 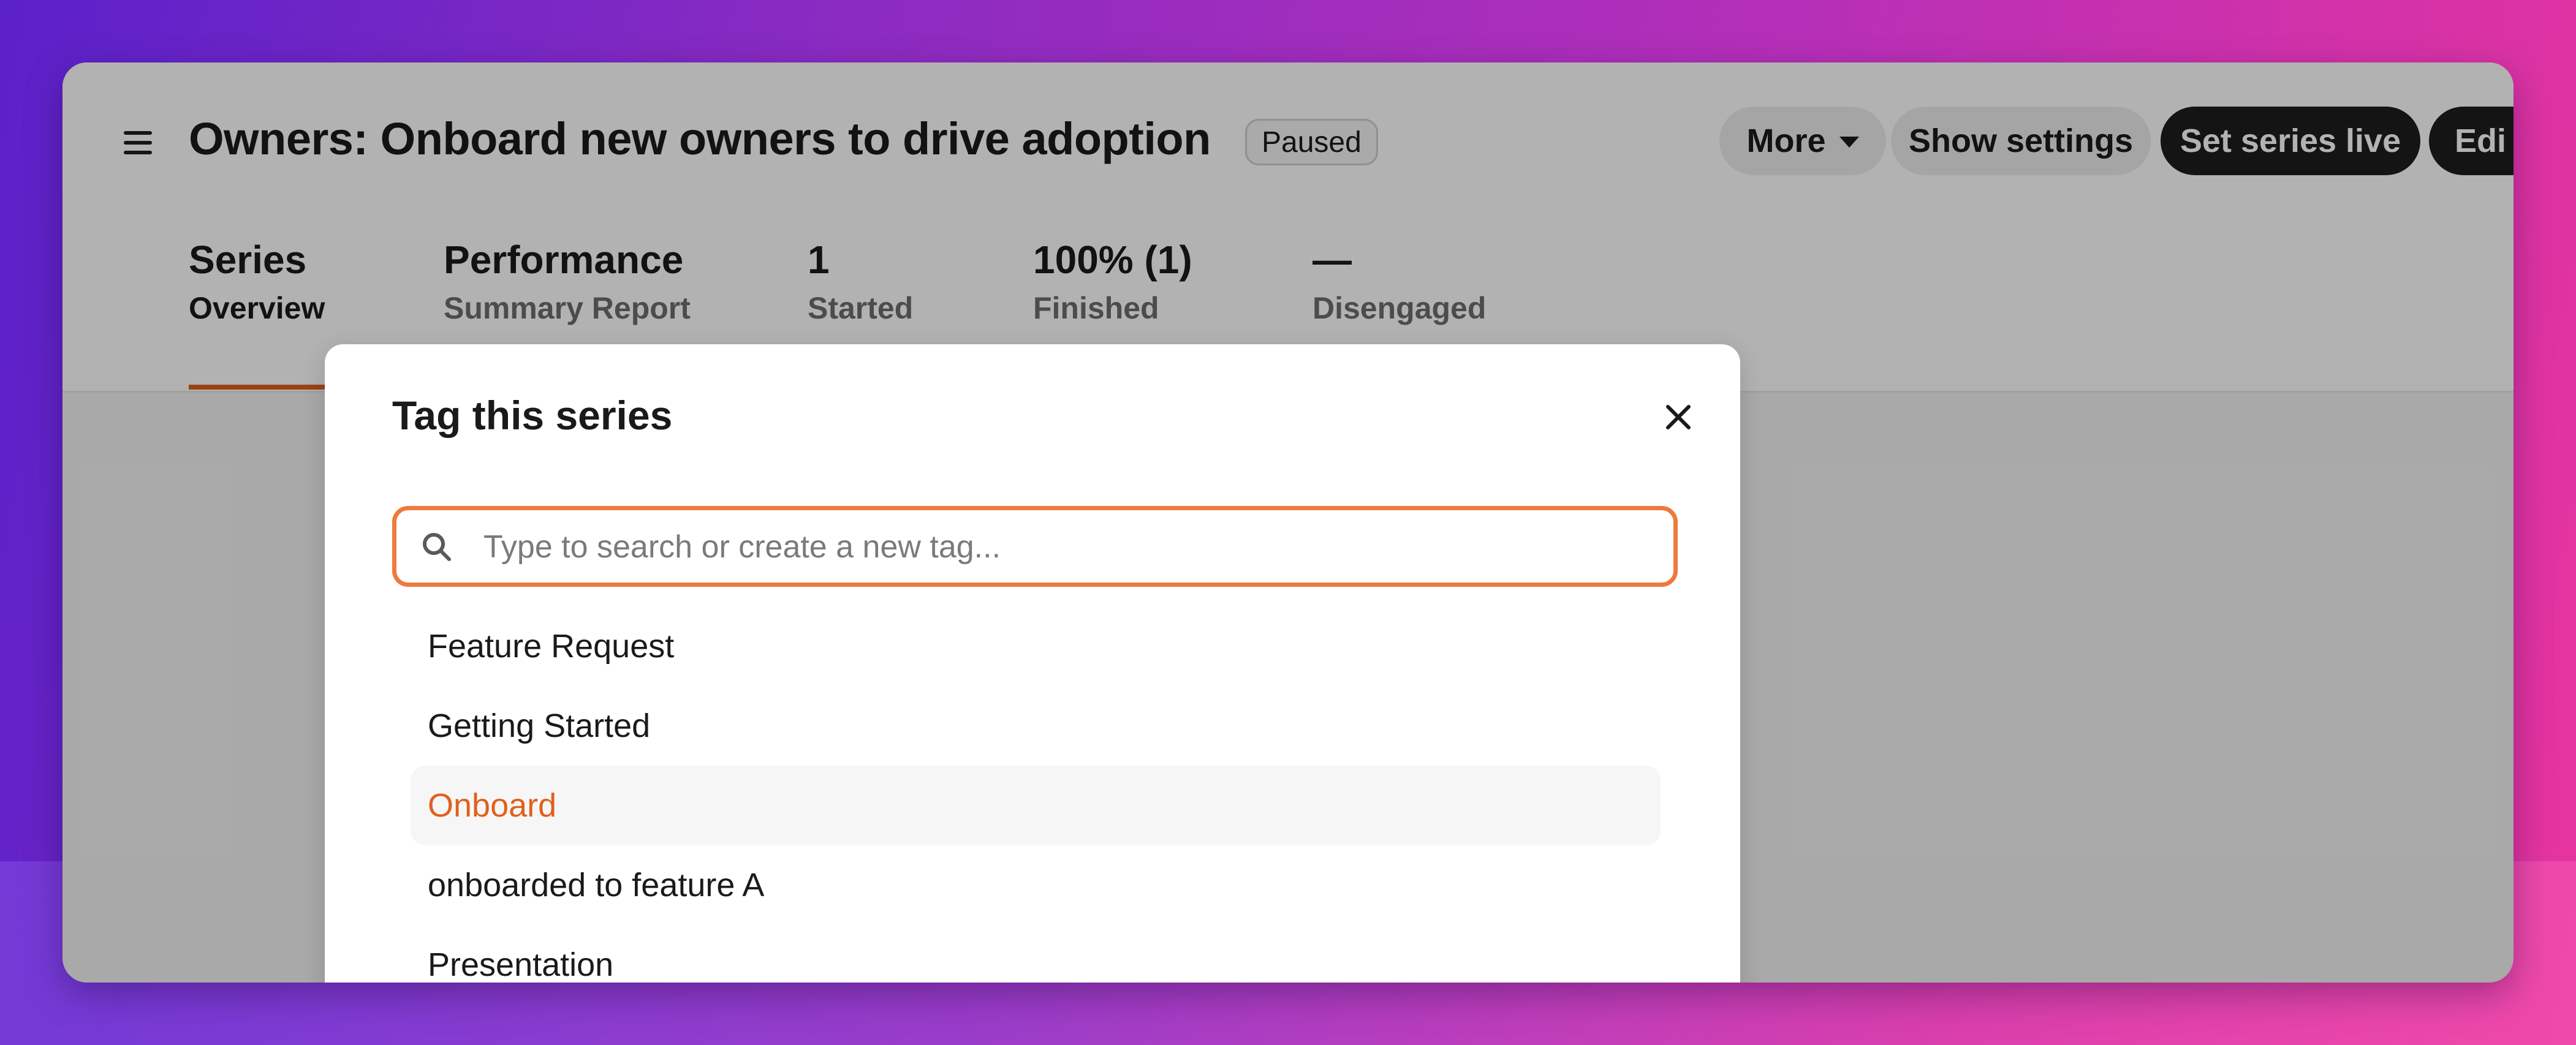 What do you see at coordinates (1036, 805) in the screenshot?
I see `tag-option-highlighted: Onboard` at bounding box center [1036, 805].